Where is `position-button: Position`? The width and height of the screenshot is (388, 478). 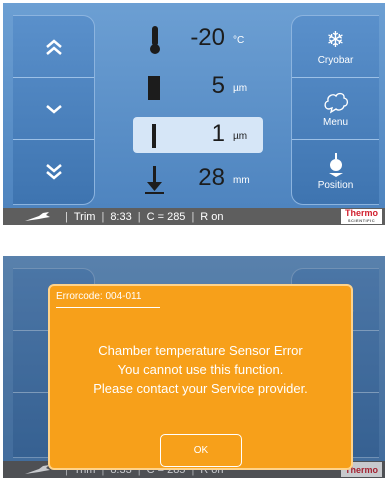 position-button: Position is located at coordinates (335, 172).